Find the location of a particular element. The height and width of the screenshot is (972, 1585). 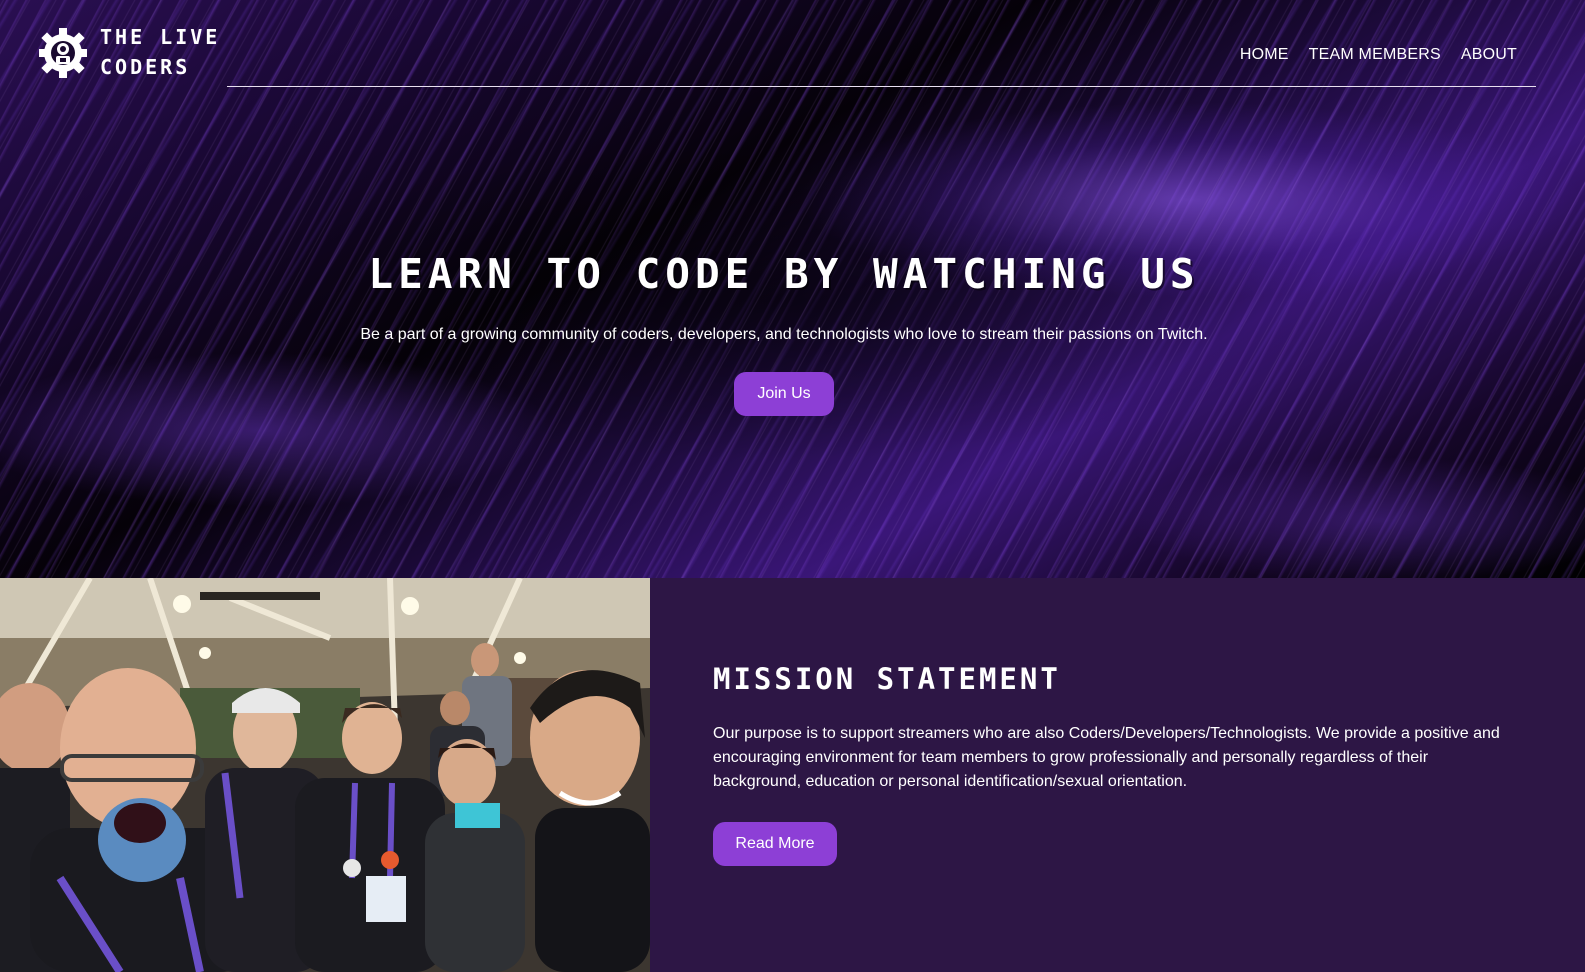

logo-text: THE LIVE CODERS is located at coordinates (160, 52).